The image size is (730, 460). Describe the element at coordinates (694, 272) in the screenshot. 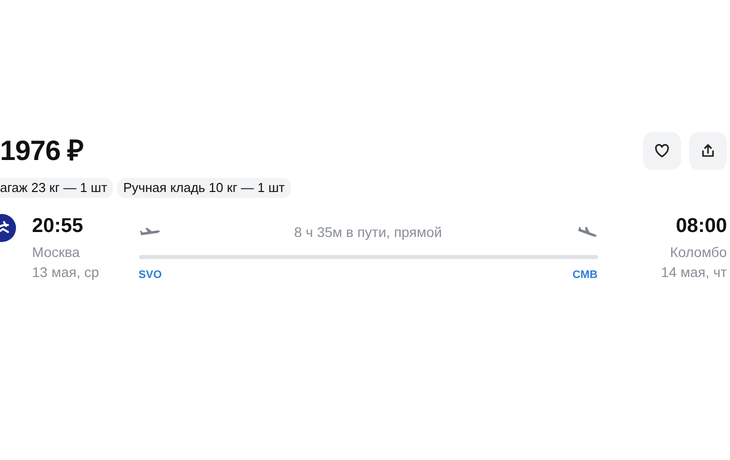

I see `arrival-date: 14 мая, чт` at that location.